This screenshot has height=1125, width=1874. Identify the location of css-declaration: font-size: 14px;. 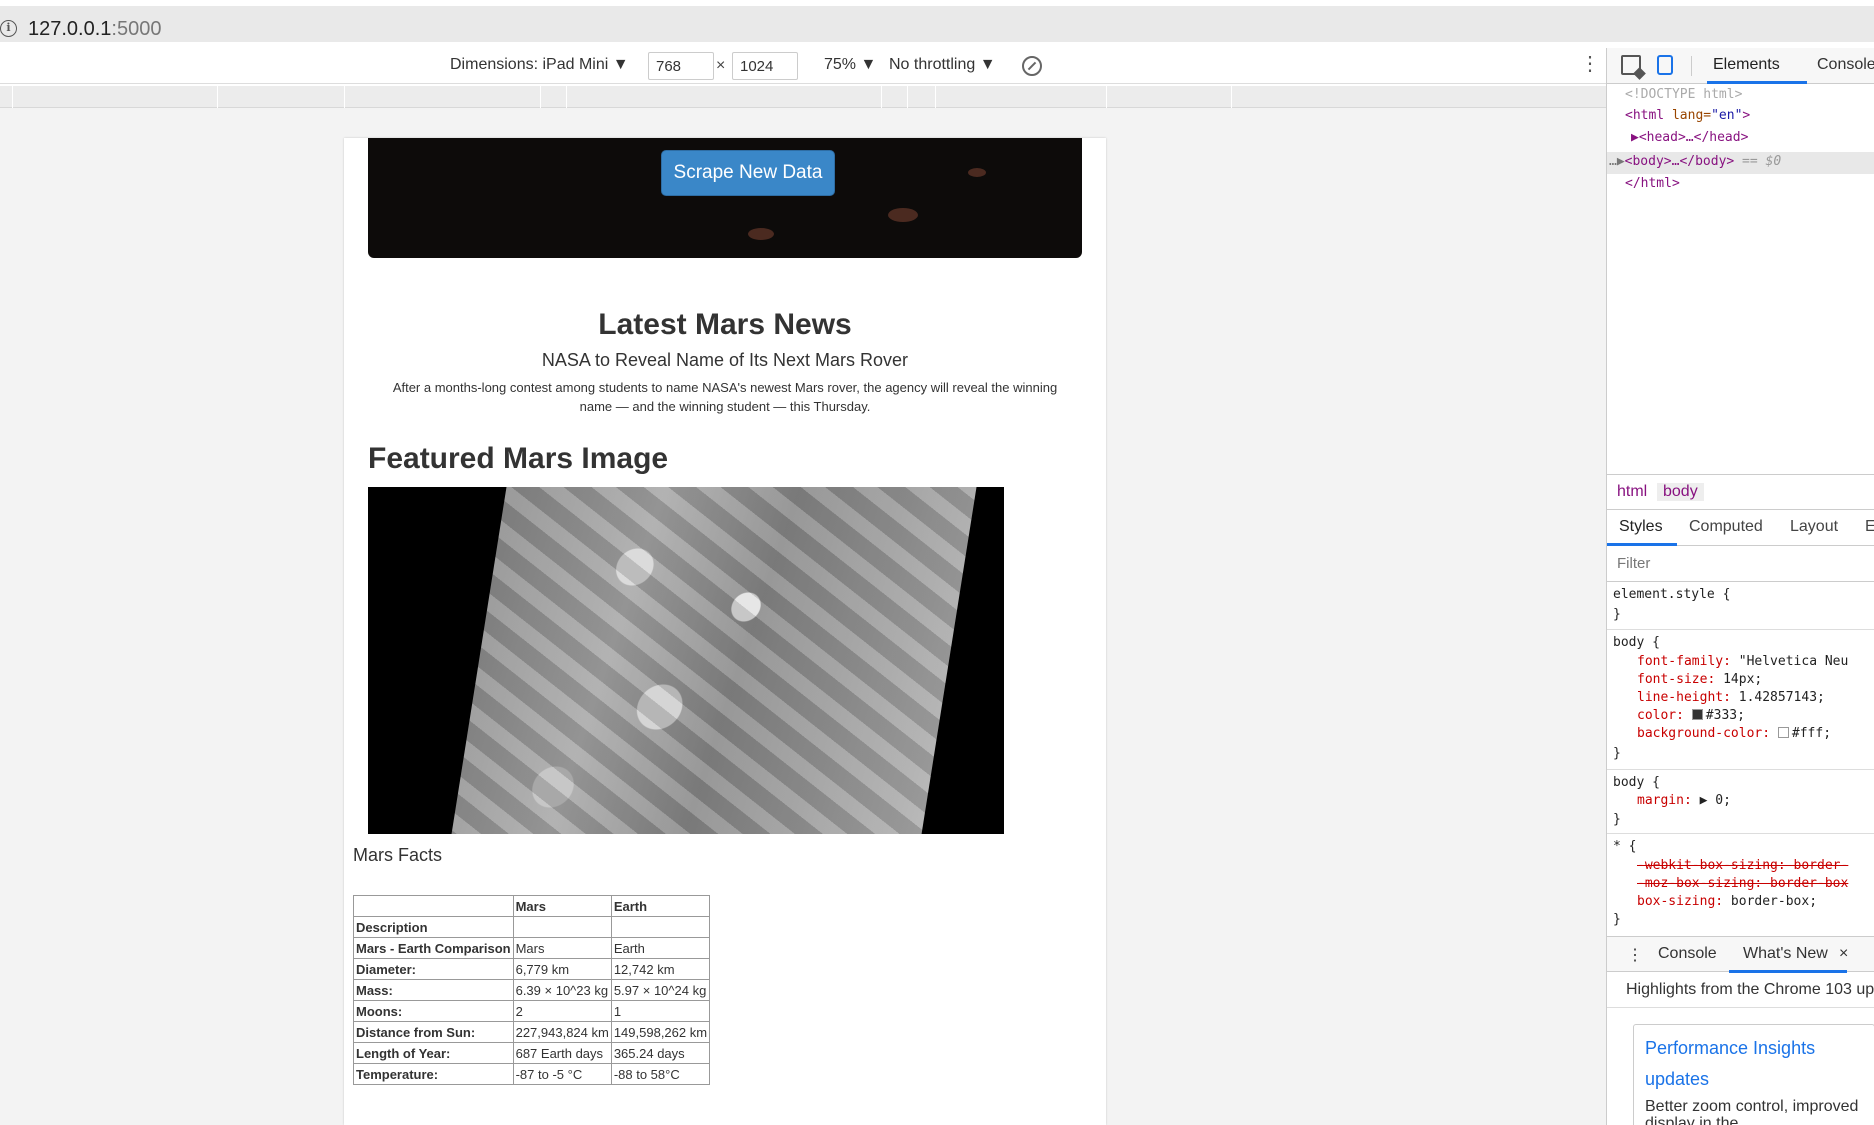
(1699, 679).